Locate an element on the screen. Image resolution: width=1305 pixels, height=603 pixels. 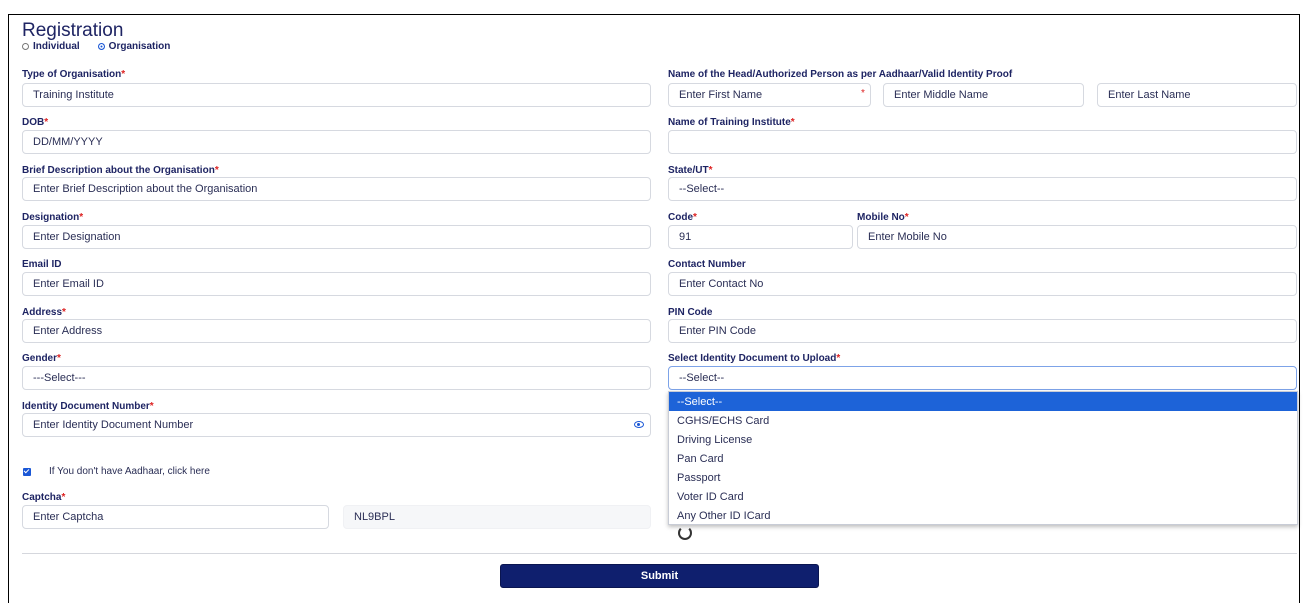
type-of-organisation-select: Training Institute is located at coordinates (336, 95).